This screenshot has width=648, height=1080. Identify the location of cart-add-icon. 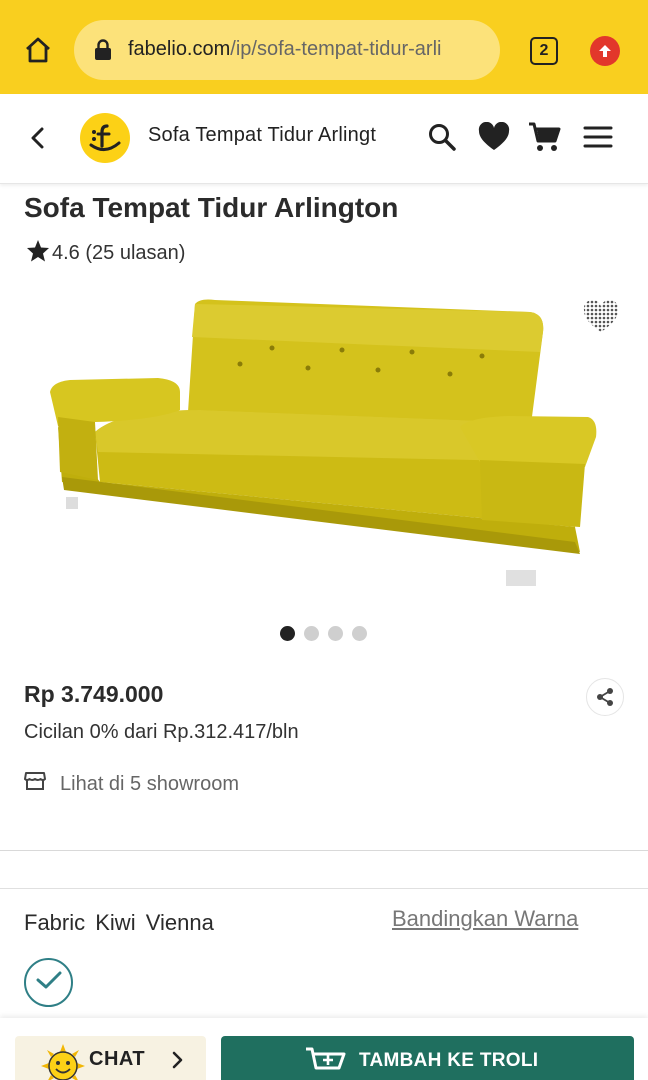
(326, 1063).